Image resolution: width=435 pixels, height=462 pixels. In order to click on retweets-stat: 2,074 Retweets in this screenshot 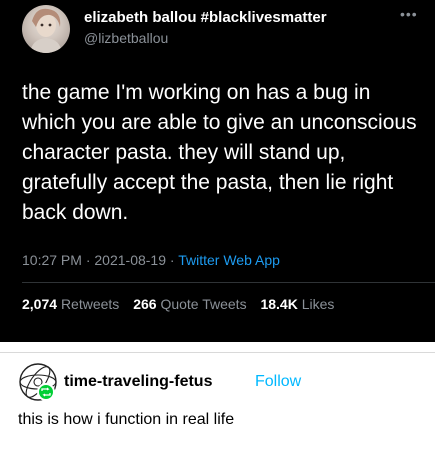, I will do `click(70, 304)`.